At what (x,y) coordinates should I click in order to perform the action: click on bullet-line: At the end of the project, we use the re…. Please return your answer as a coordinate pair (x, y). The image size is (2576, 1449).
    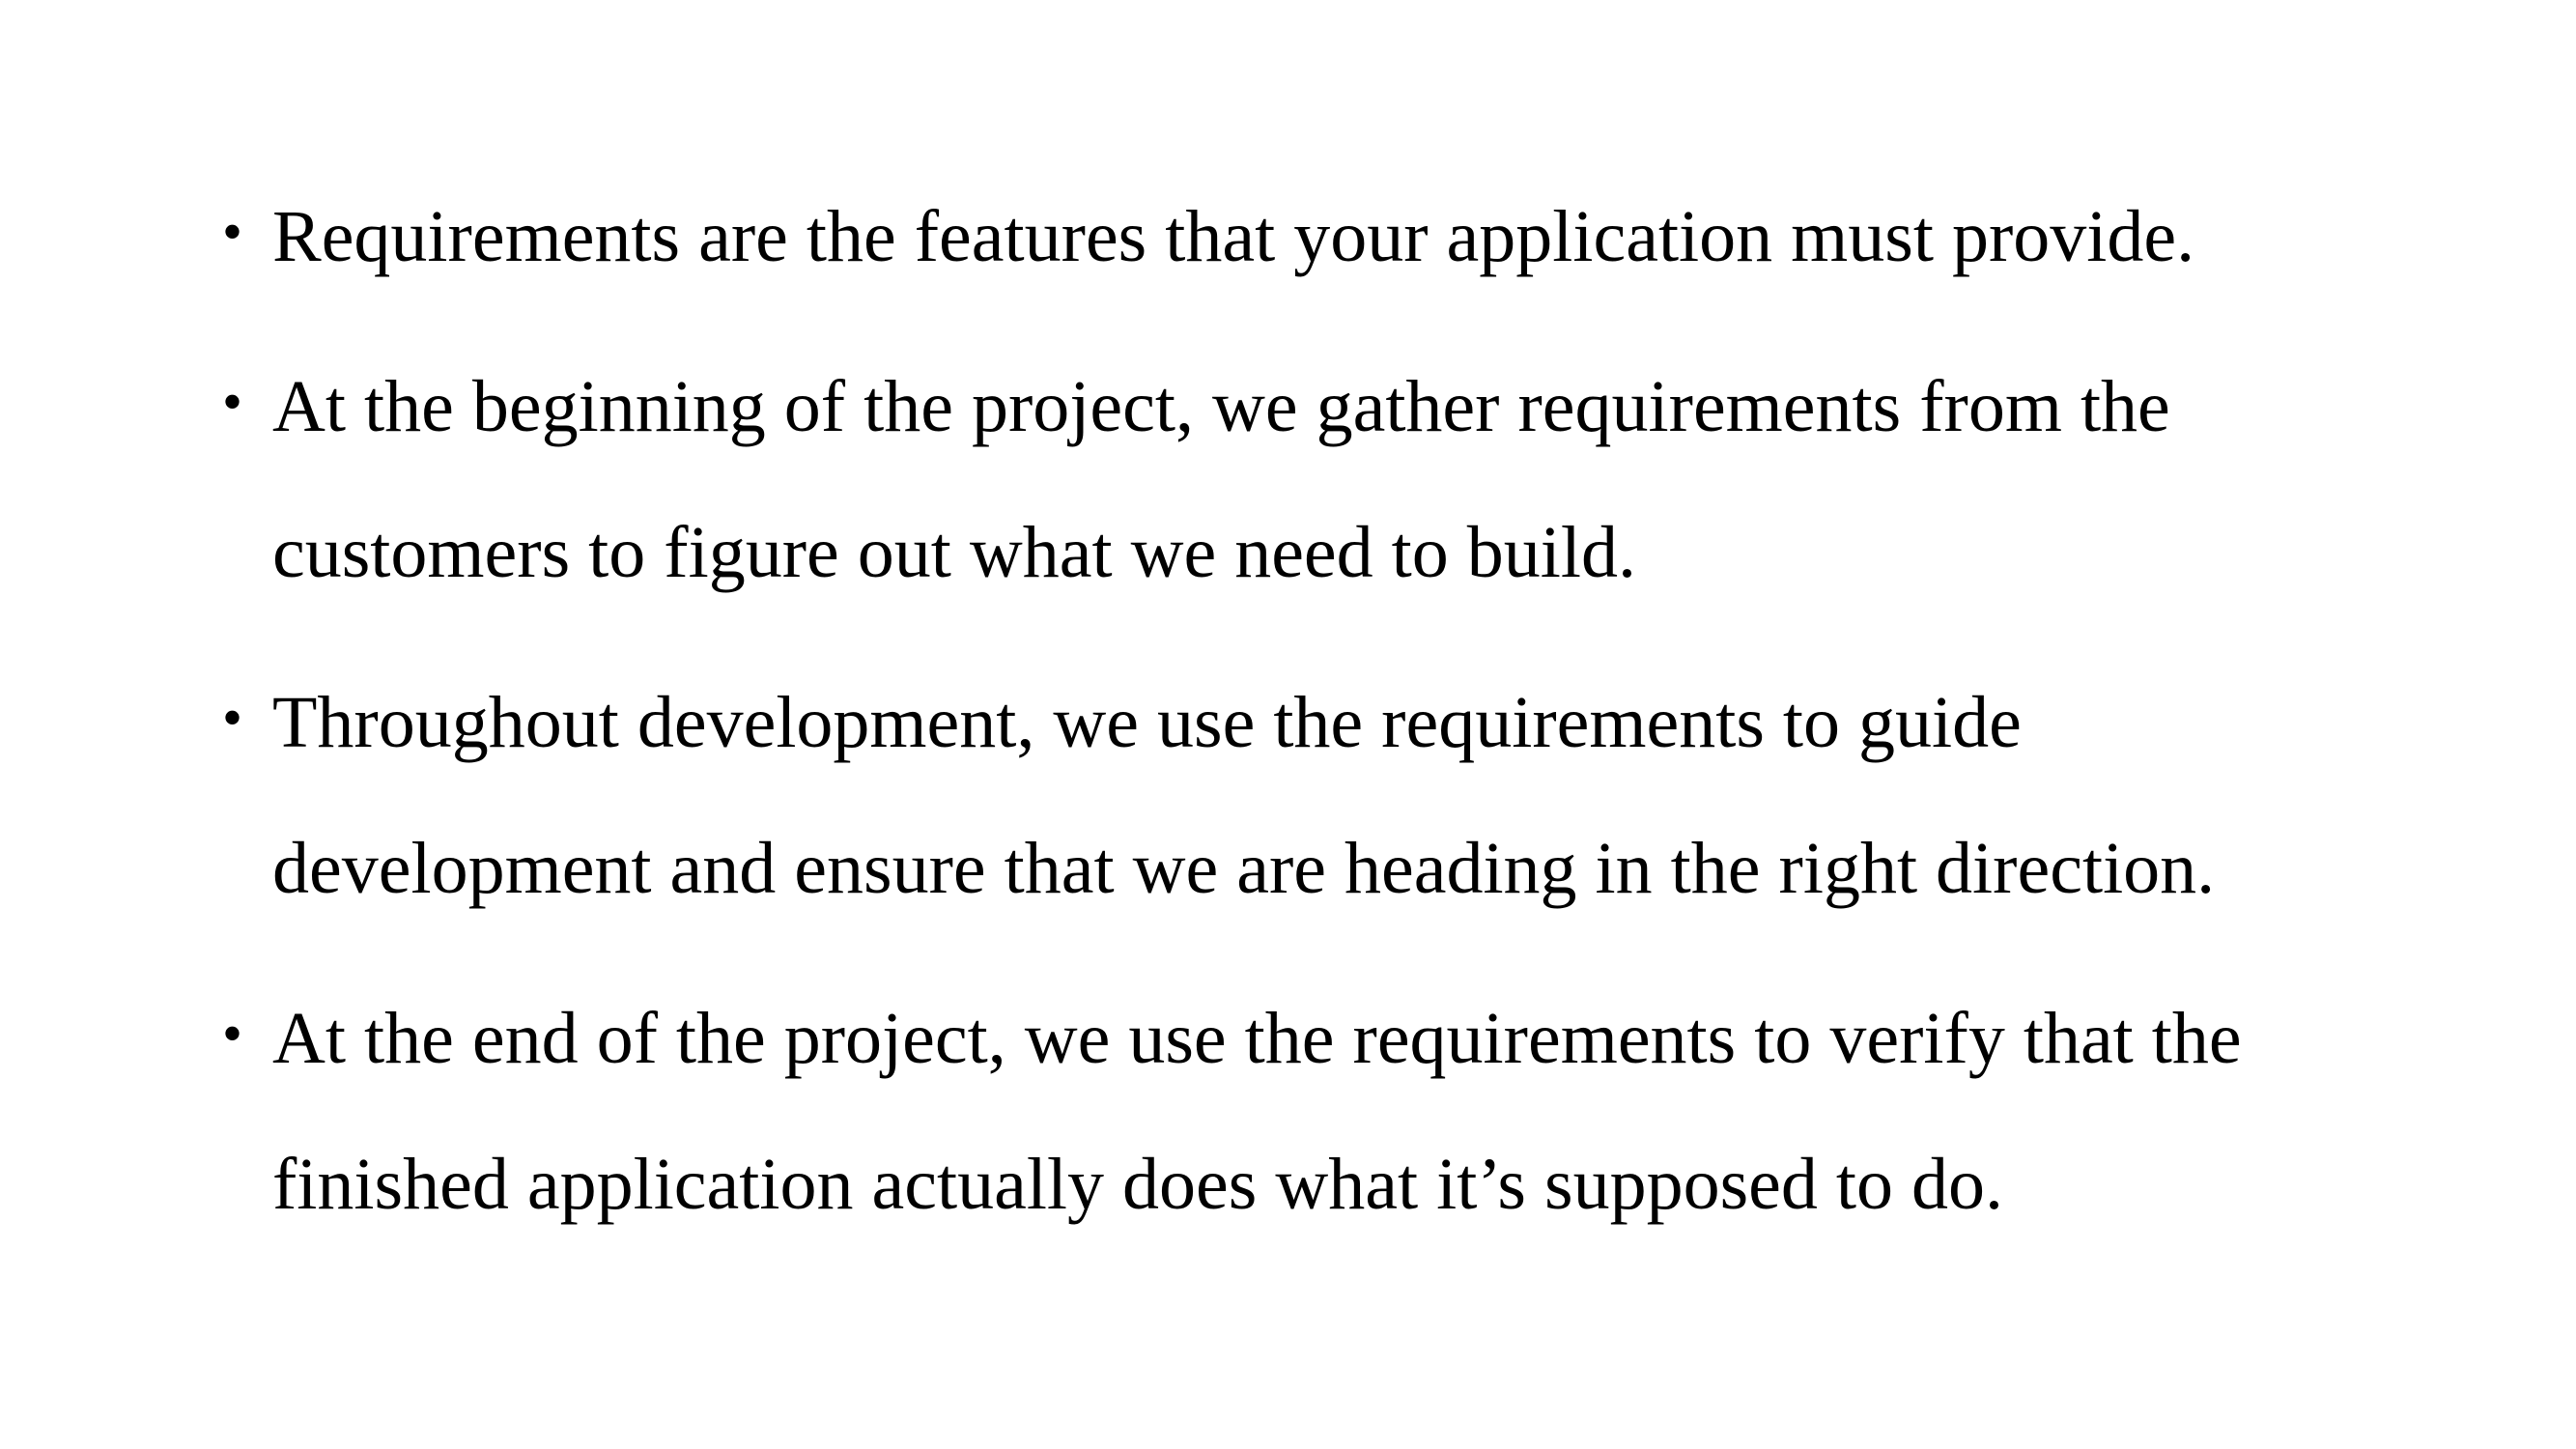
    Looking at the image, I should click on (1257, 1038).